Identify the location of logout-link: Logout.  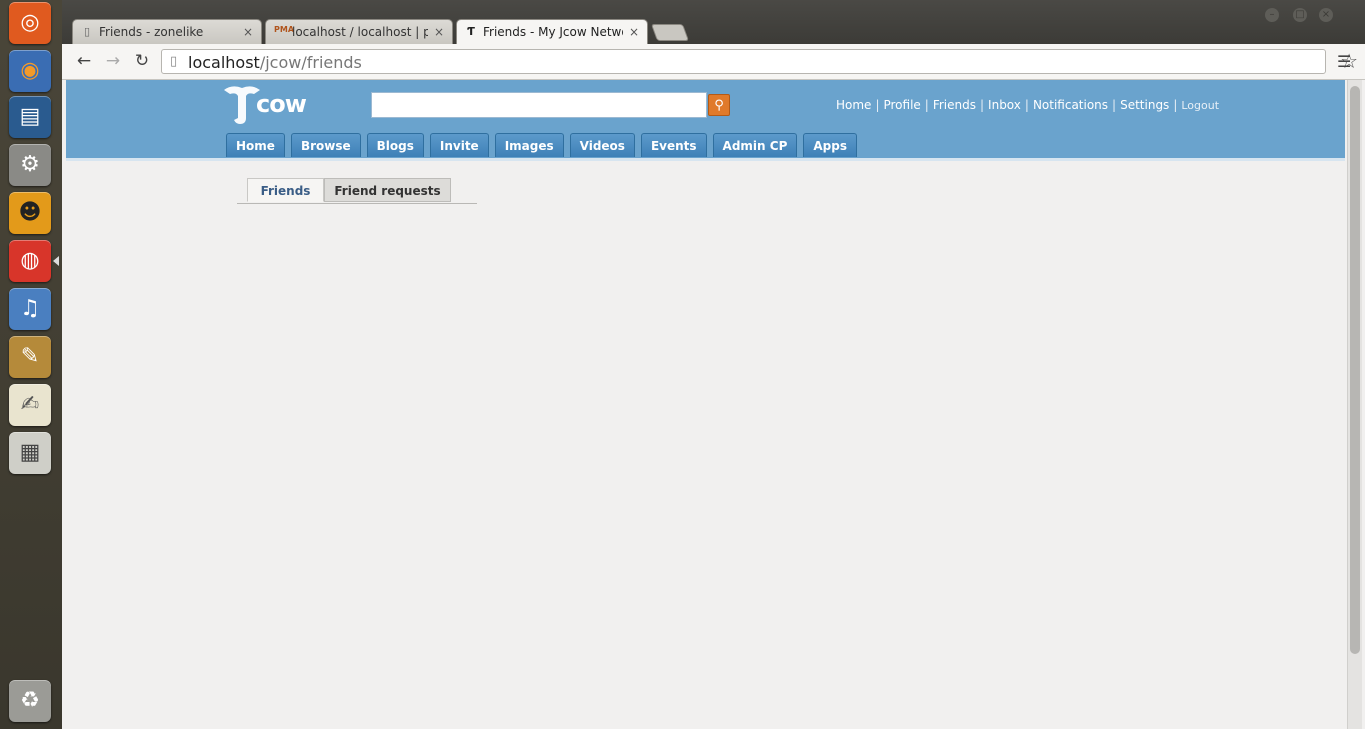
(1200, 105).